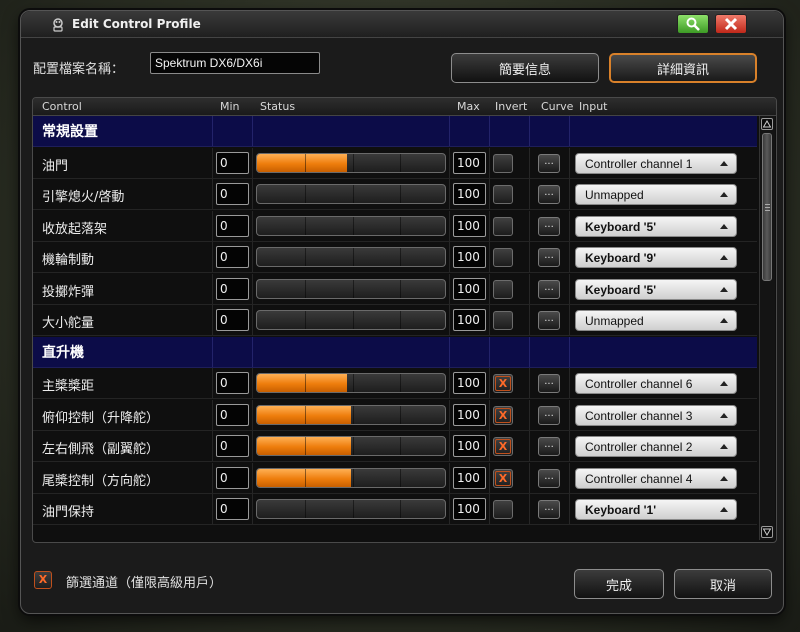 The width and height of the screenshot is (800, 632). What do you see at coordinates (402, 24) in the screenshot?
I see `title-bar: Edit Control Profile` at bounding box center [402, 24].